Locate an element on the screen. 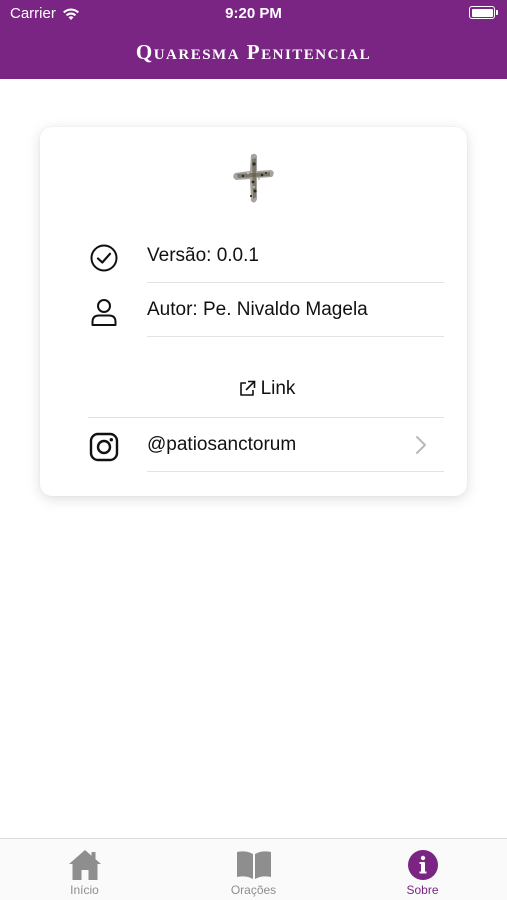  tab-inicio: Início is located at coordinates (84, 869).